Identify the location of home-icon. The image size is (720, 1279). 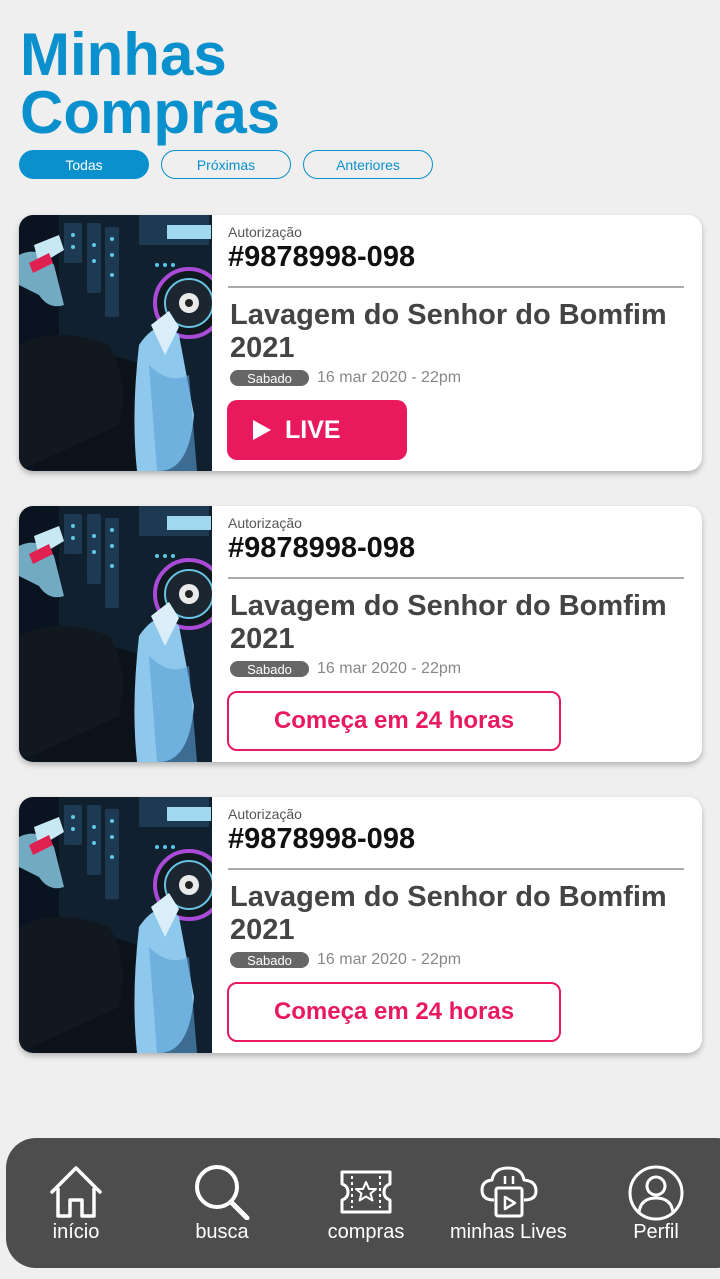
(76, 1192).